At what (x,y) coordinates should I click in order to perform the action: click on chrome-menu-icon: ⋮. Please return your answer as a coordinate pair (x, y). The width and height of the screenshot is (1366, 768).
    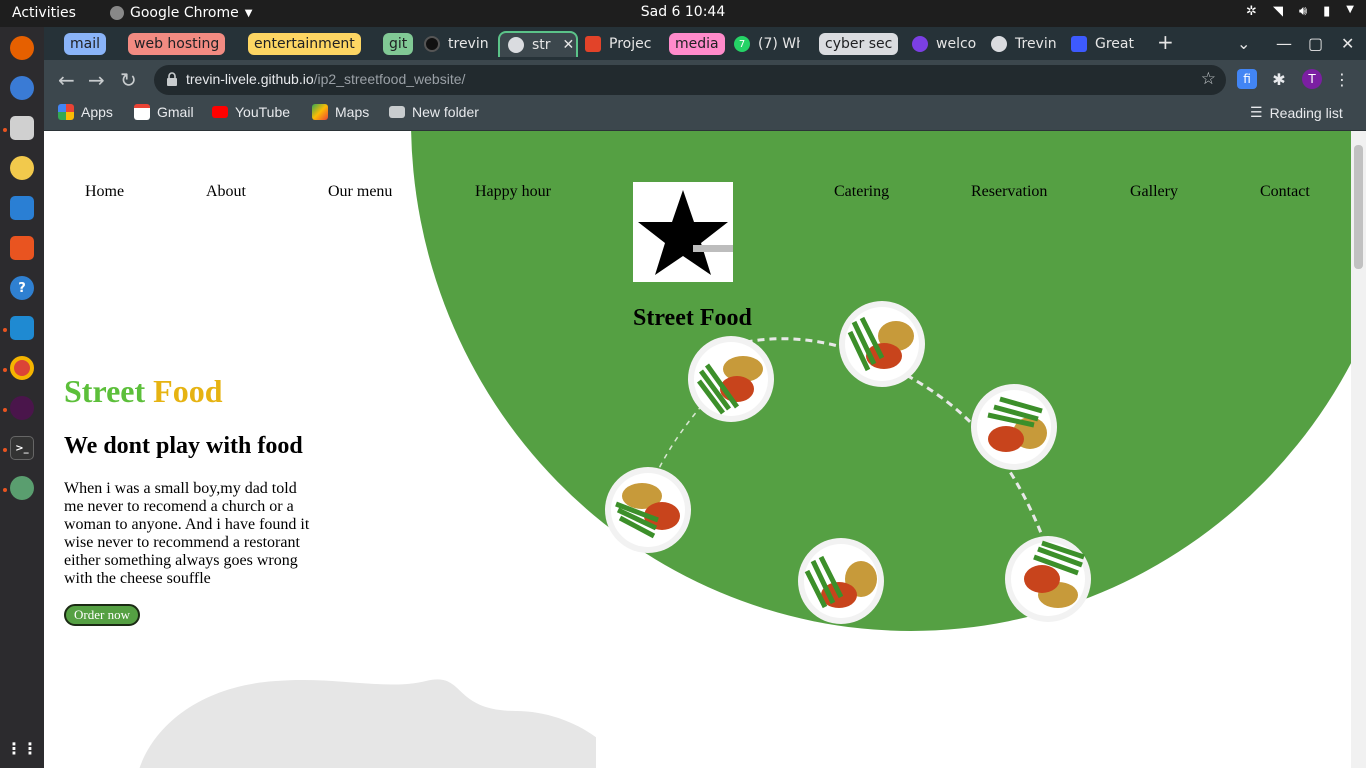
    Looking at the image, I should click on (1342, 79).